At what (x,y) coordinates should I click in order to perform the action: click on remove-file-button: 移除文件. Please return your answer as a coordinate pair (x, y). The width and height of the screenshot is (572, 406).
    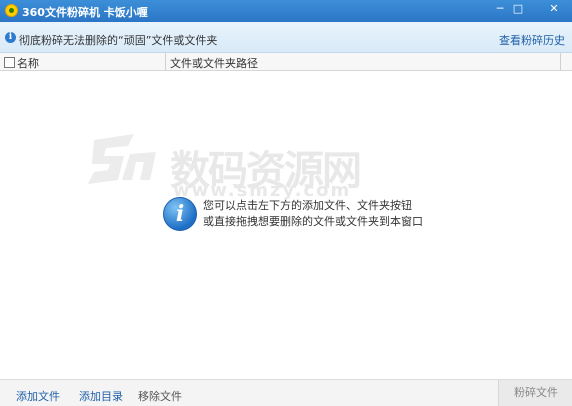
    Looking at the image, I should click on (160, 396).